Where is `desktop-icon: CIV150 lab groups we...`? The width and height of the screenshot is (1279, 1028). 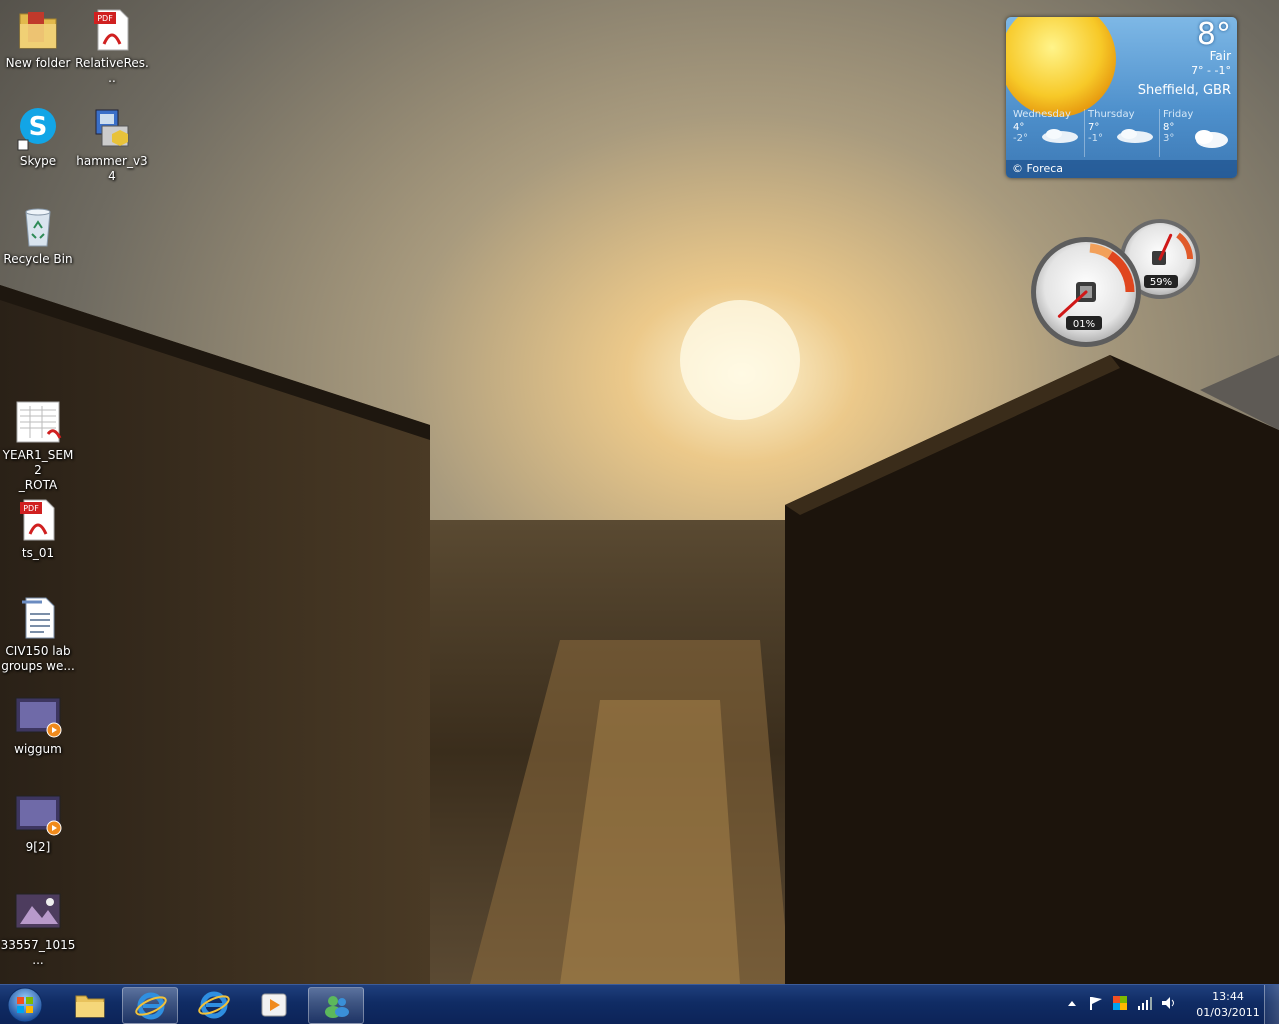 desktop-icon: CIV150 lab groups we... is located at coordinates (38, 634).